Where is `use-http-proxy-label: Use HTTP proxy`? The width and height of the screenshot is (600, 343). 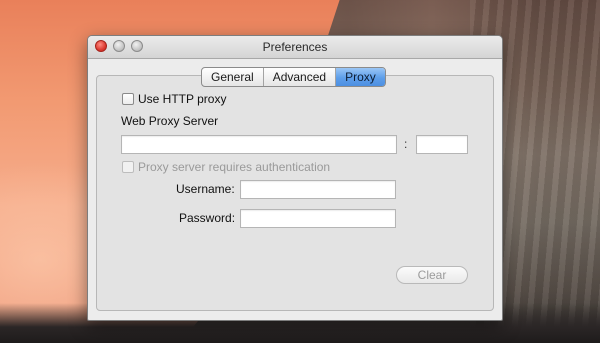 use-http-proxy-label: Use HTTP proxy is located at coordinates (182, 99).